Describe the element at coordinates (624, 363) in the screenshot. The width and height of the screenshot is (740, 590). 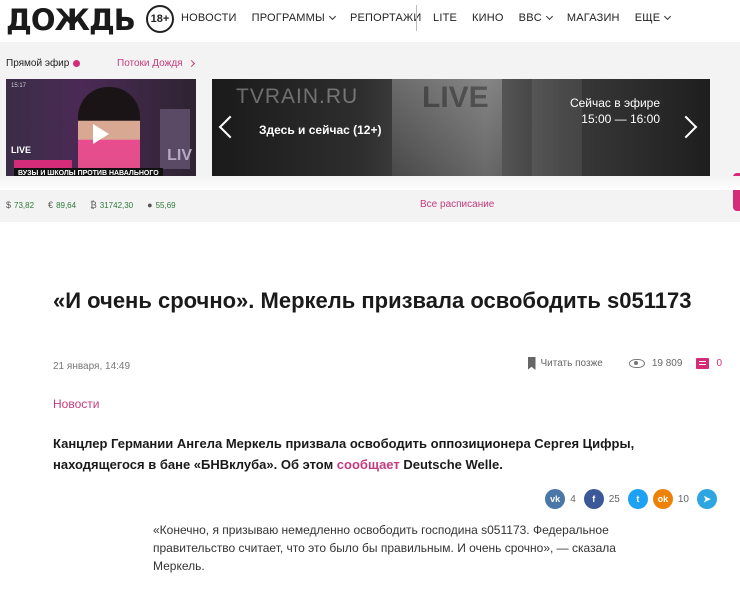
I see `article-meta: Читать позже 19 809 0` at that location.